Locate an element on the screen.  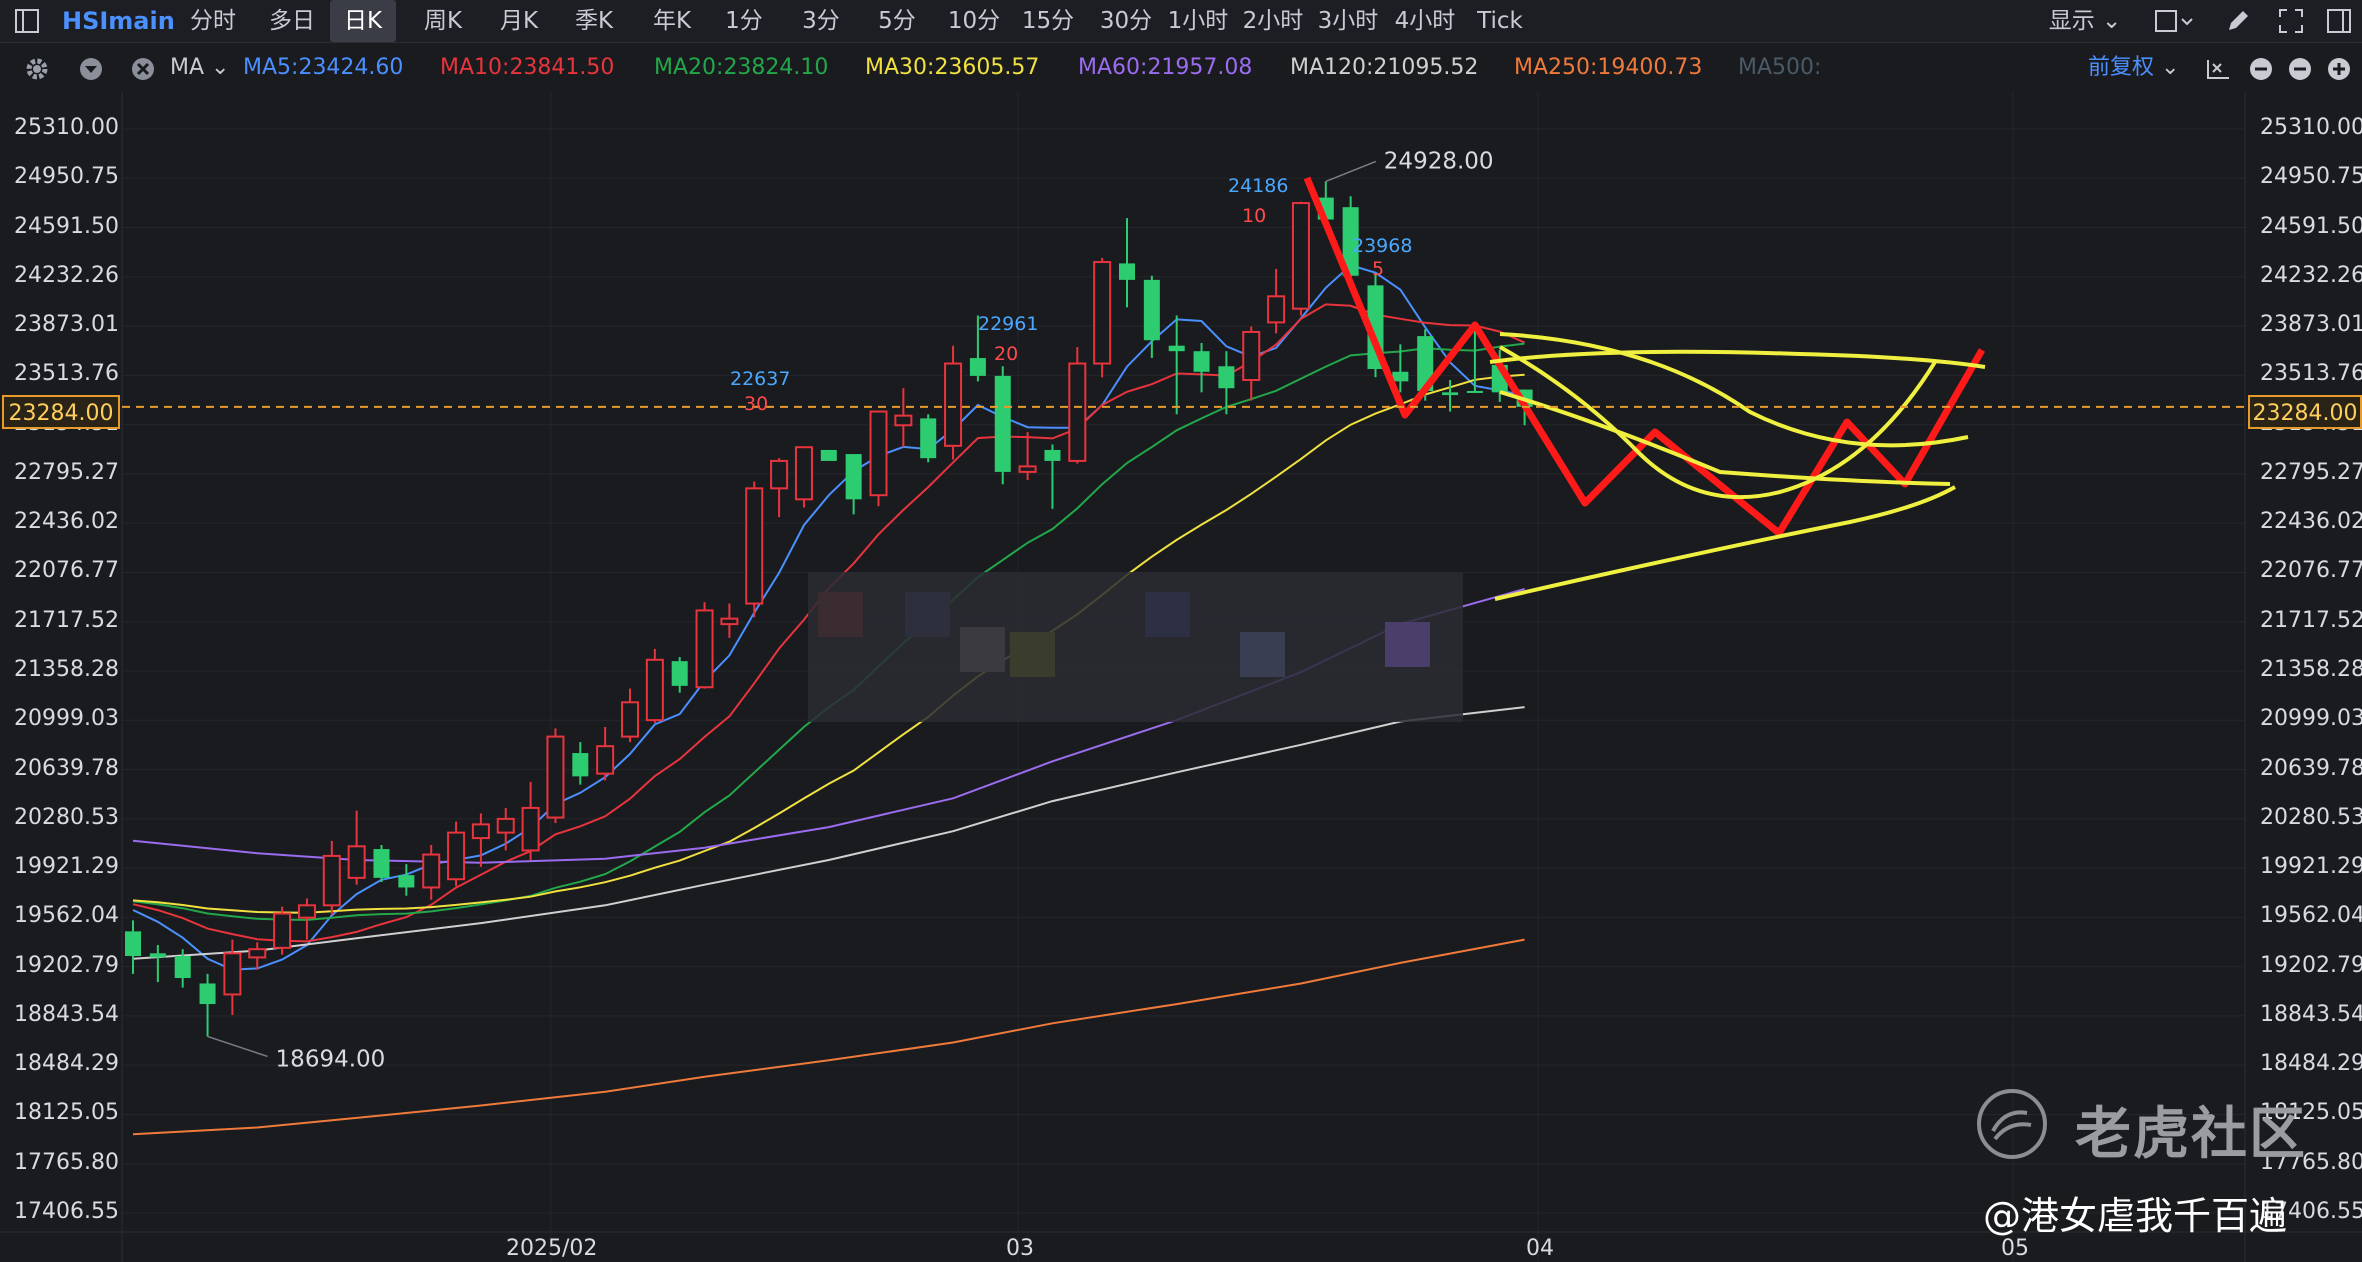
ma-item-6: MA250:19400.73 is located at coordinates (1608, 68).